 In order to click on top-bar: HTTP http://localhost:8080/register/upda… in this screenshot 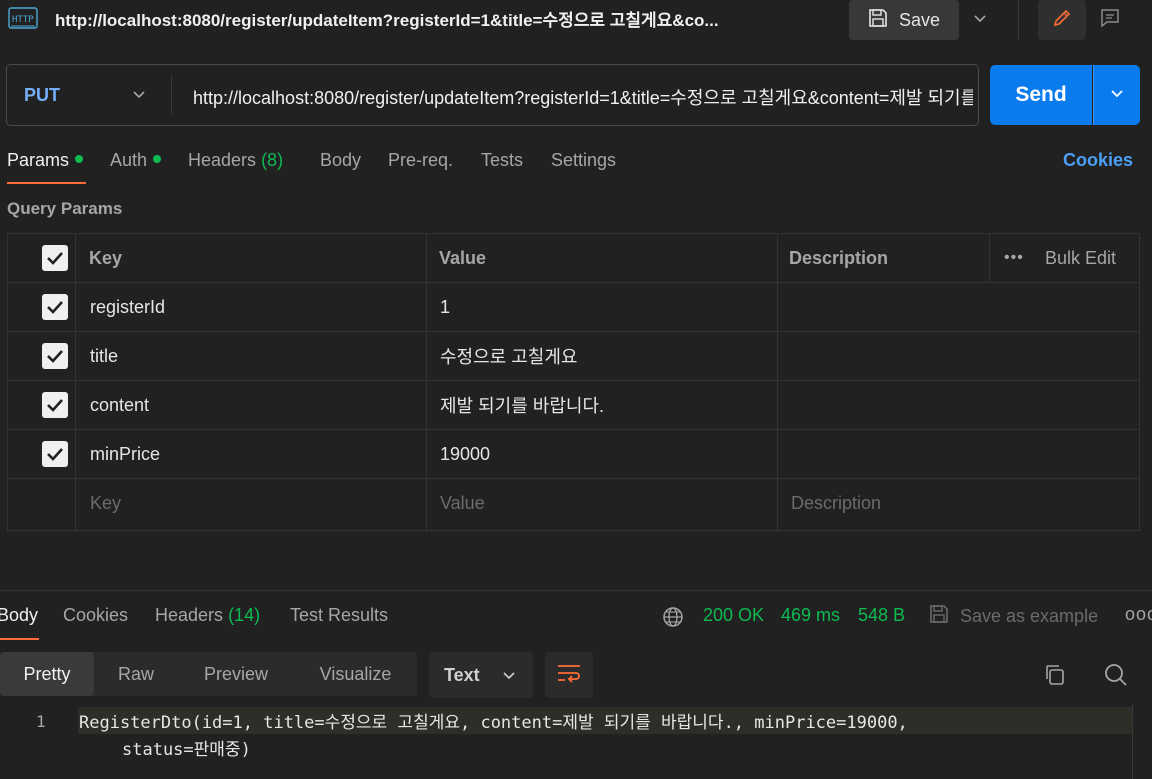, I will do `click(576, 23)`.